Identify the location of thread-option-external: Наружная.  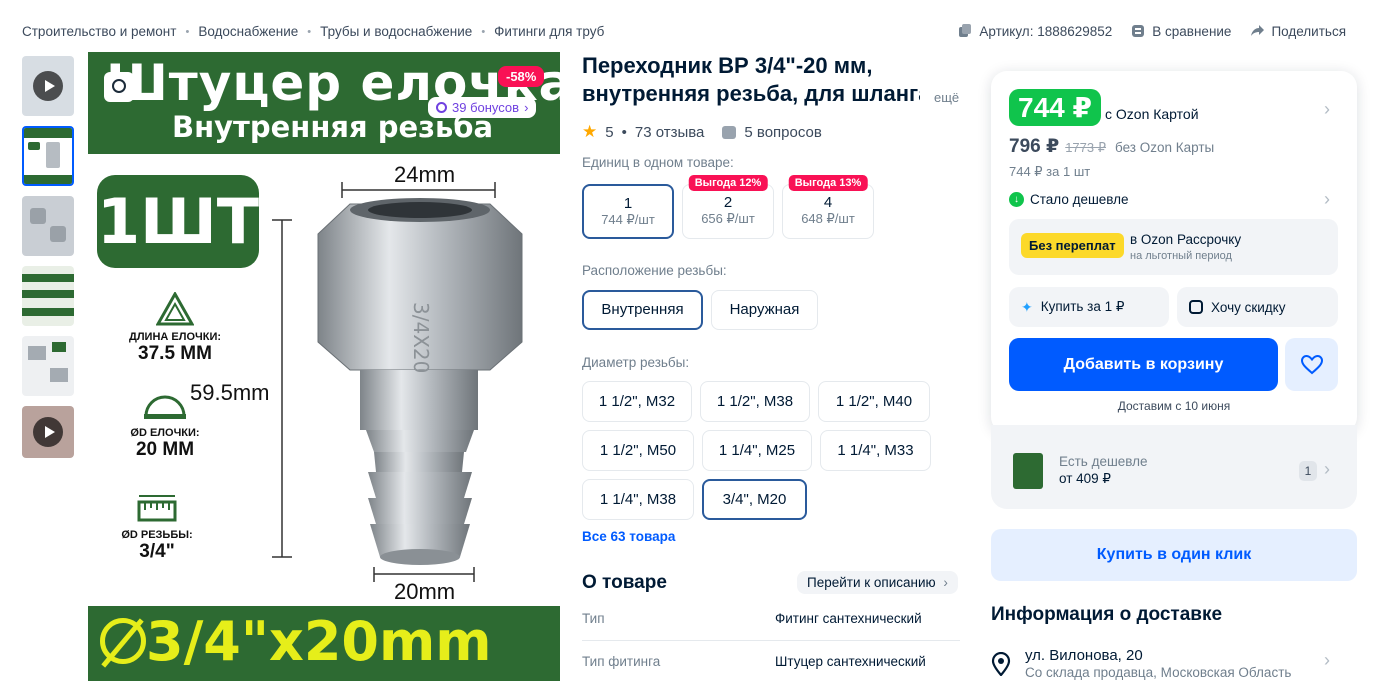
(764, 310).